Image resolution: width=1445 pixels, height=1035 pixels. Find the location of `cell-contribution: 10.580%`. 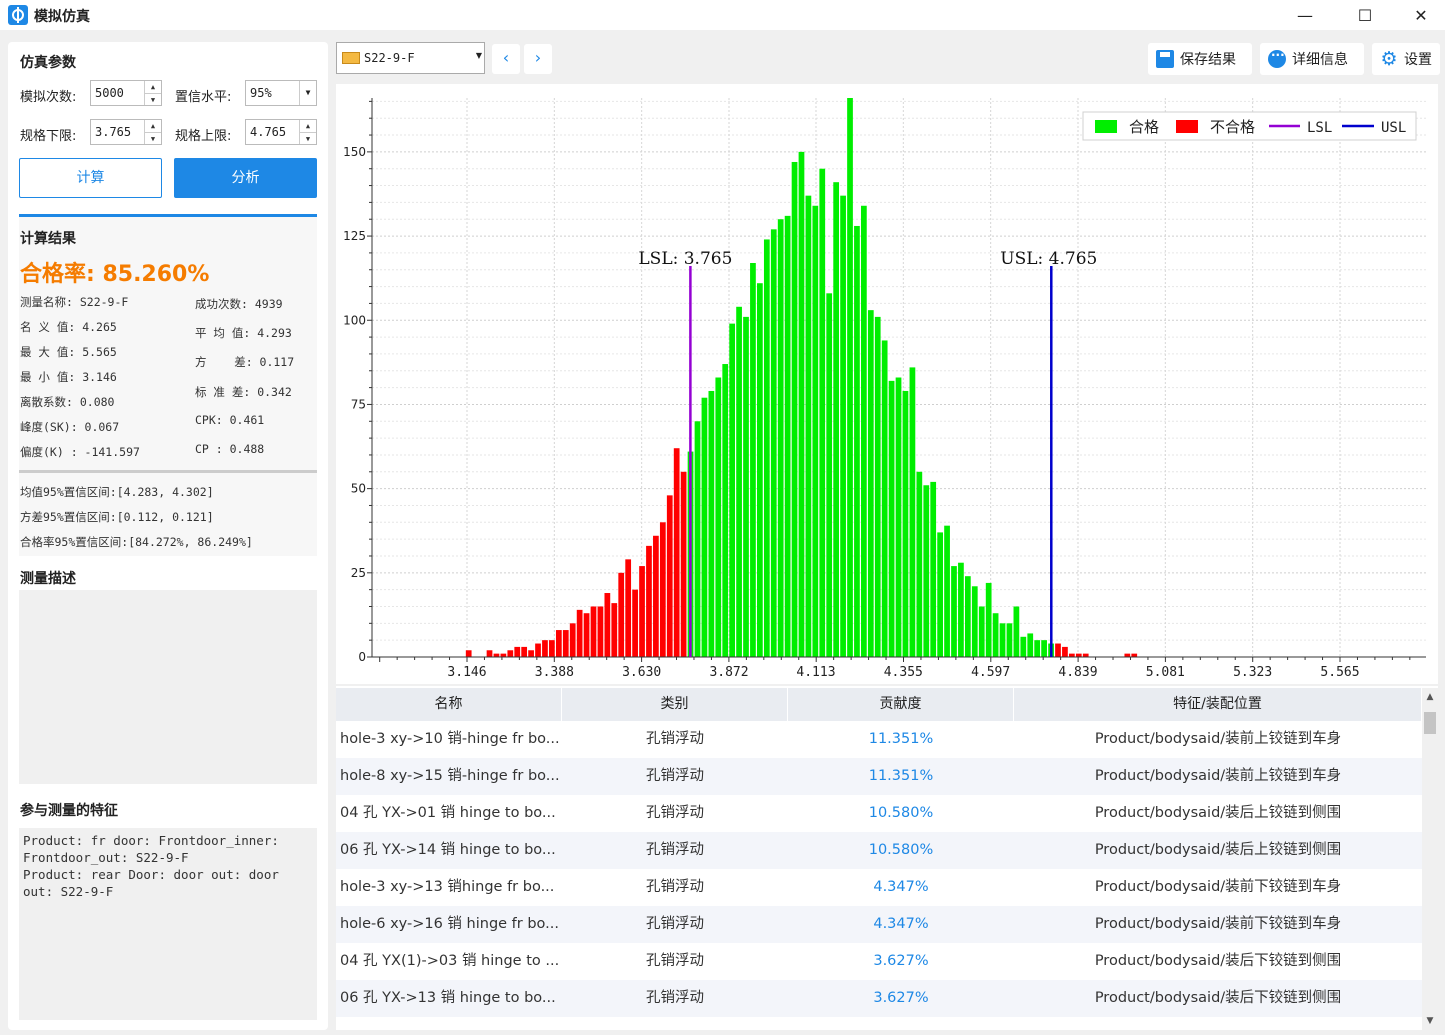

cell-contribution: 10.580% is located at coordinates (901, 813).